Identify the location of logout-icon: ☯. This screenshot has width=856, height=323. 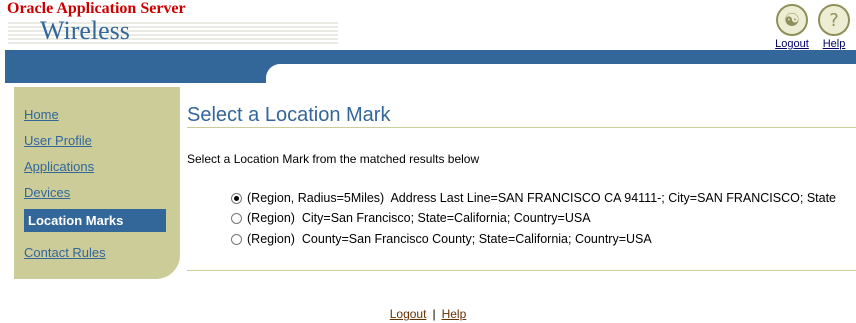
(792, 20).